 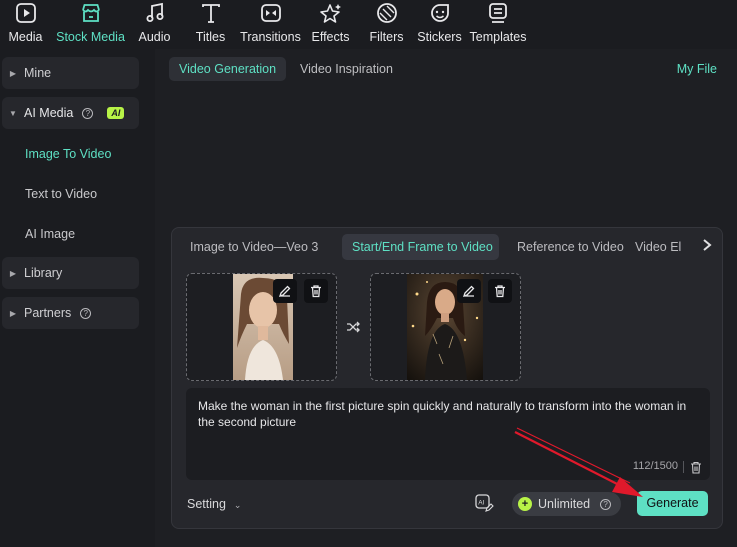 I want to click on effects-sparkle-icon, so click(x=331, y=13).